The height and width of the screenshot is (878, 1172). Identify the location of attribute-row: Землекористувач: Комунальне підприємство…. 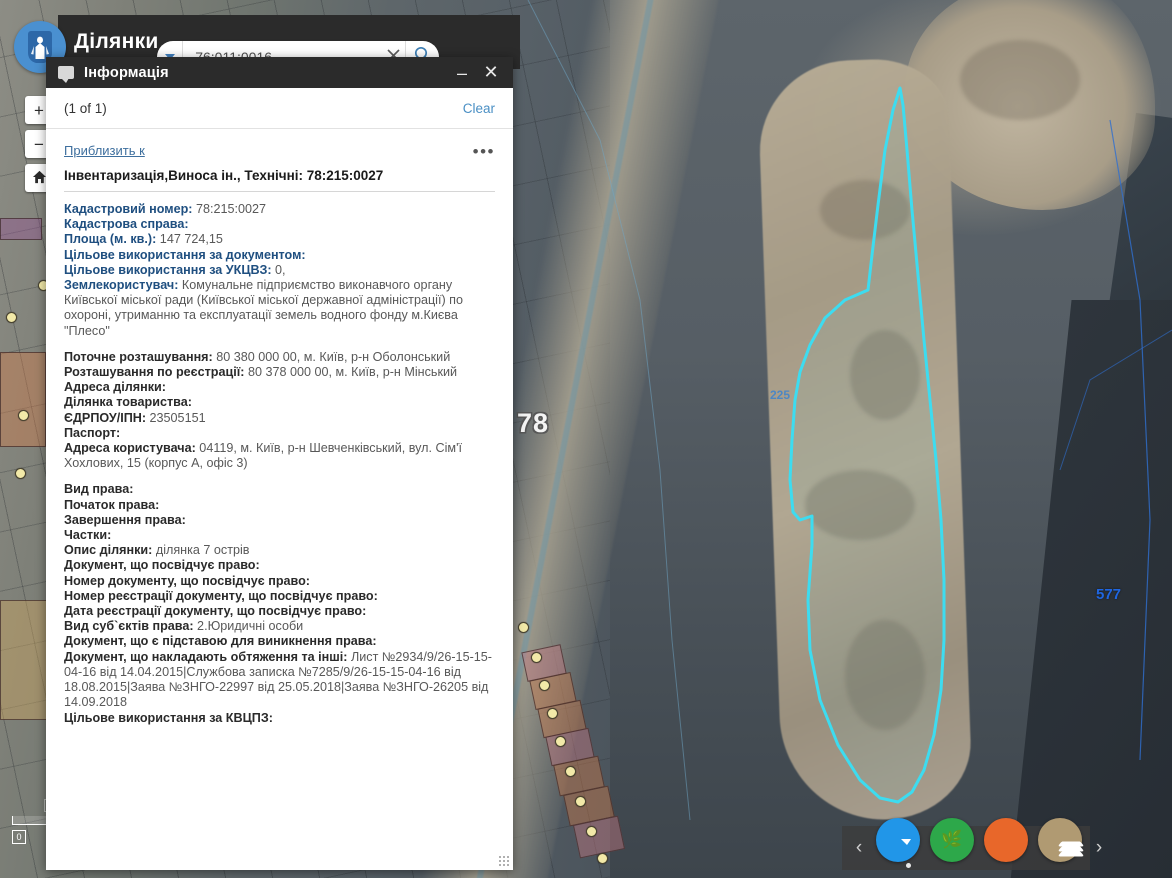
(279, 308).